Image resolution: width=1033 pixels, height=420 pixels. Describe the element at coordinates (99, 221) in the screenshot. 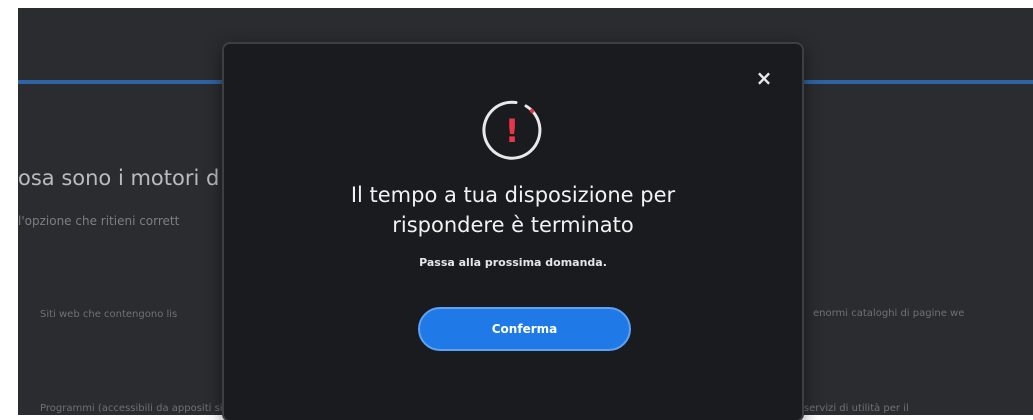

I see `question-hint: l'opzione che ritieni corrett` at that location.